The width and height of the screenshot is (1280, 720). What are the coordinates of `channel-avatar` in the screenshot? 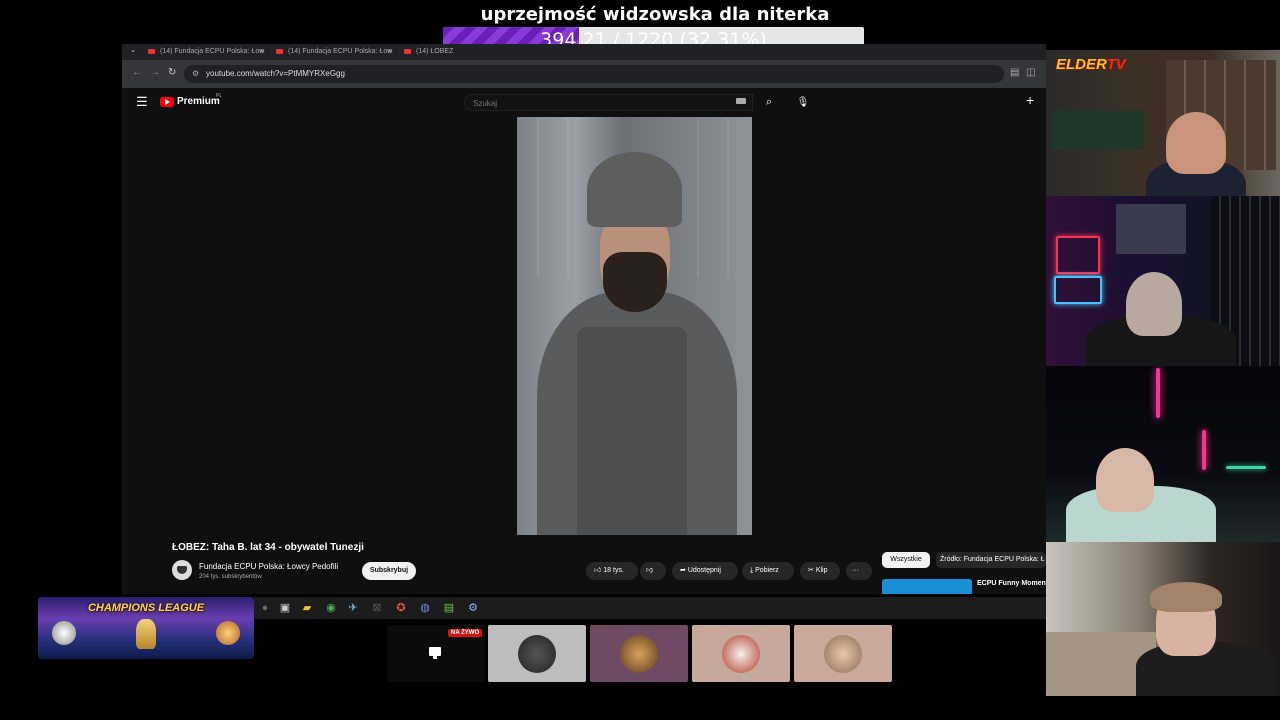 It's located at (182, 570).